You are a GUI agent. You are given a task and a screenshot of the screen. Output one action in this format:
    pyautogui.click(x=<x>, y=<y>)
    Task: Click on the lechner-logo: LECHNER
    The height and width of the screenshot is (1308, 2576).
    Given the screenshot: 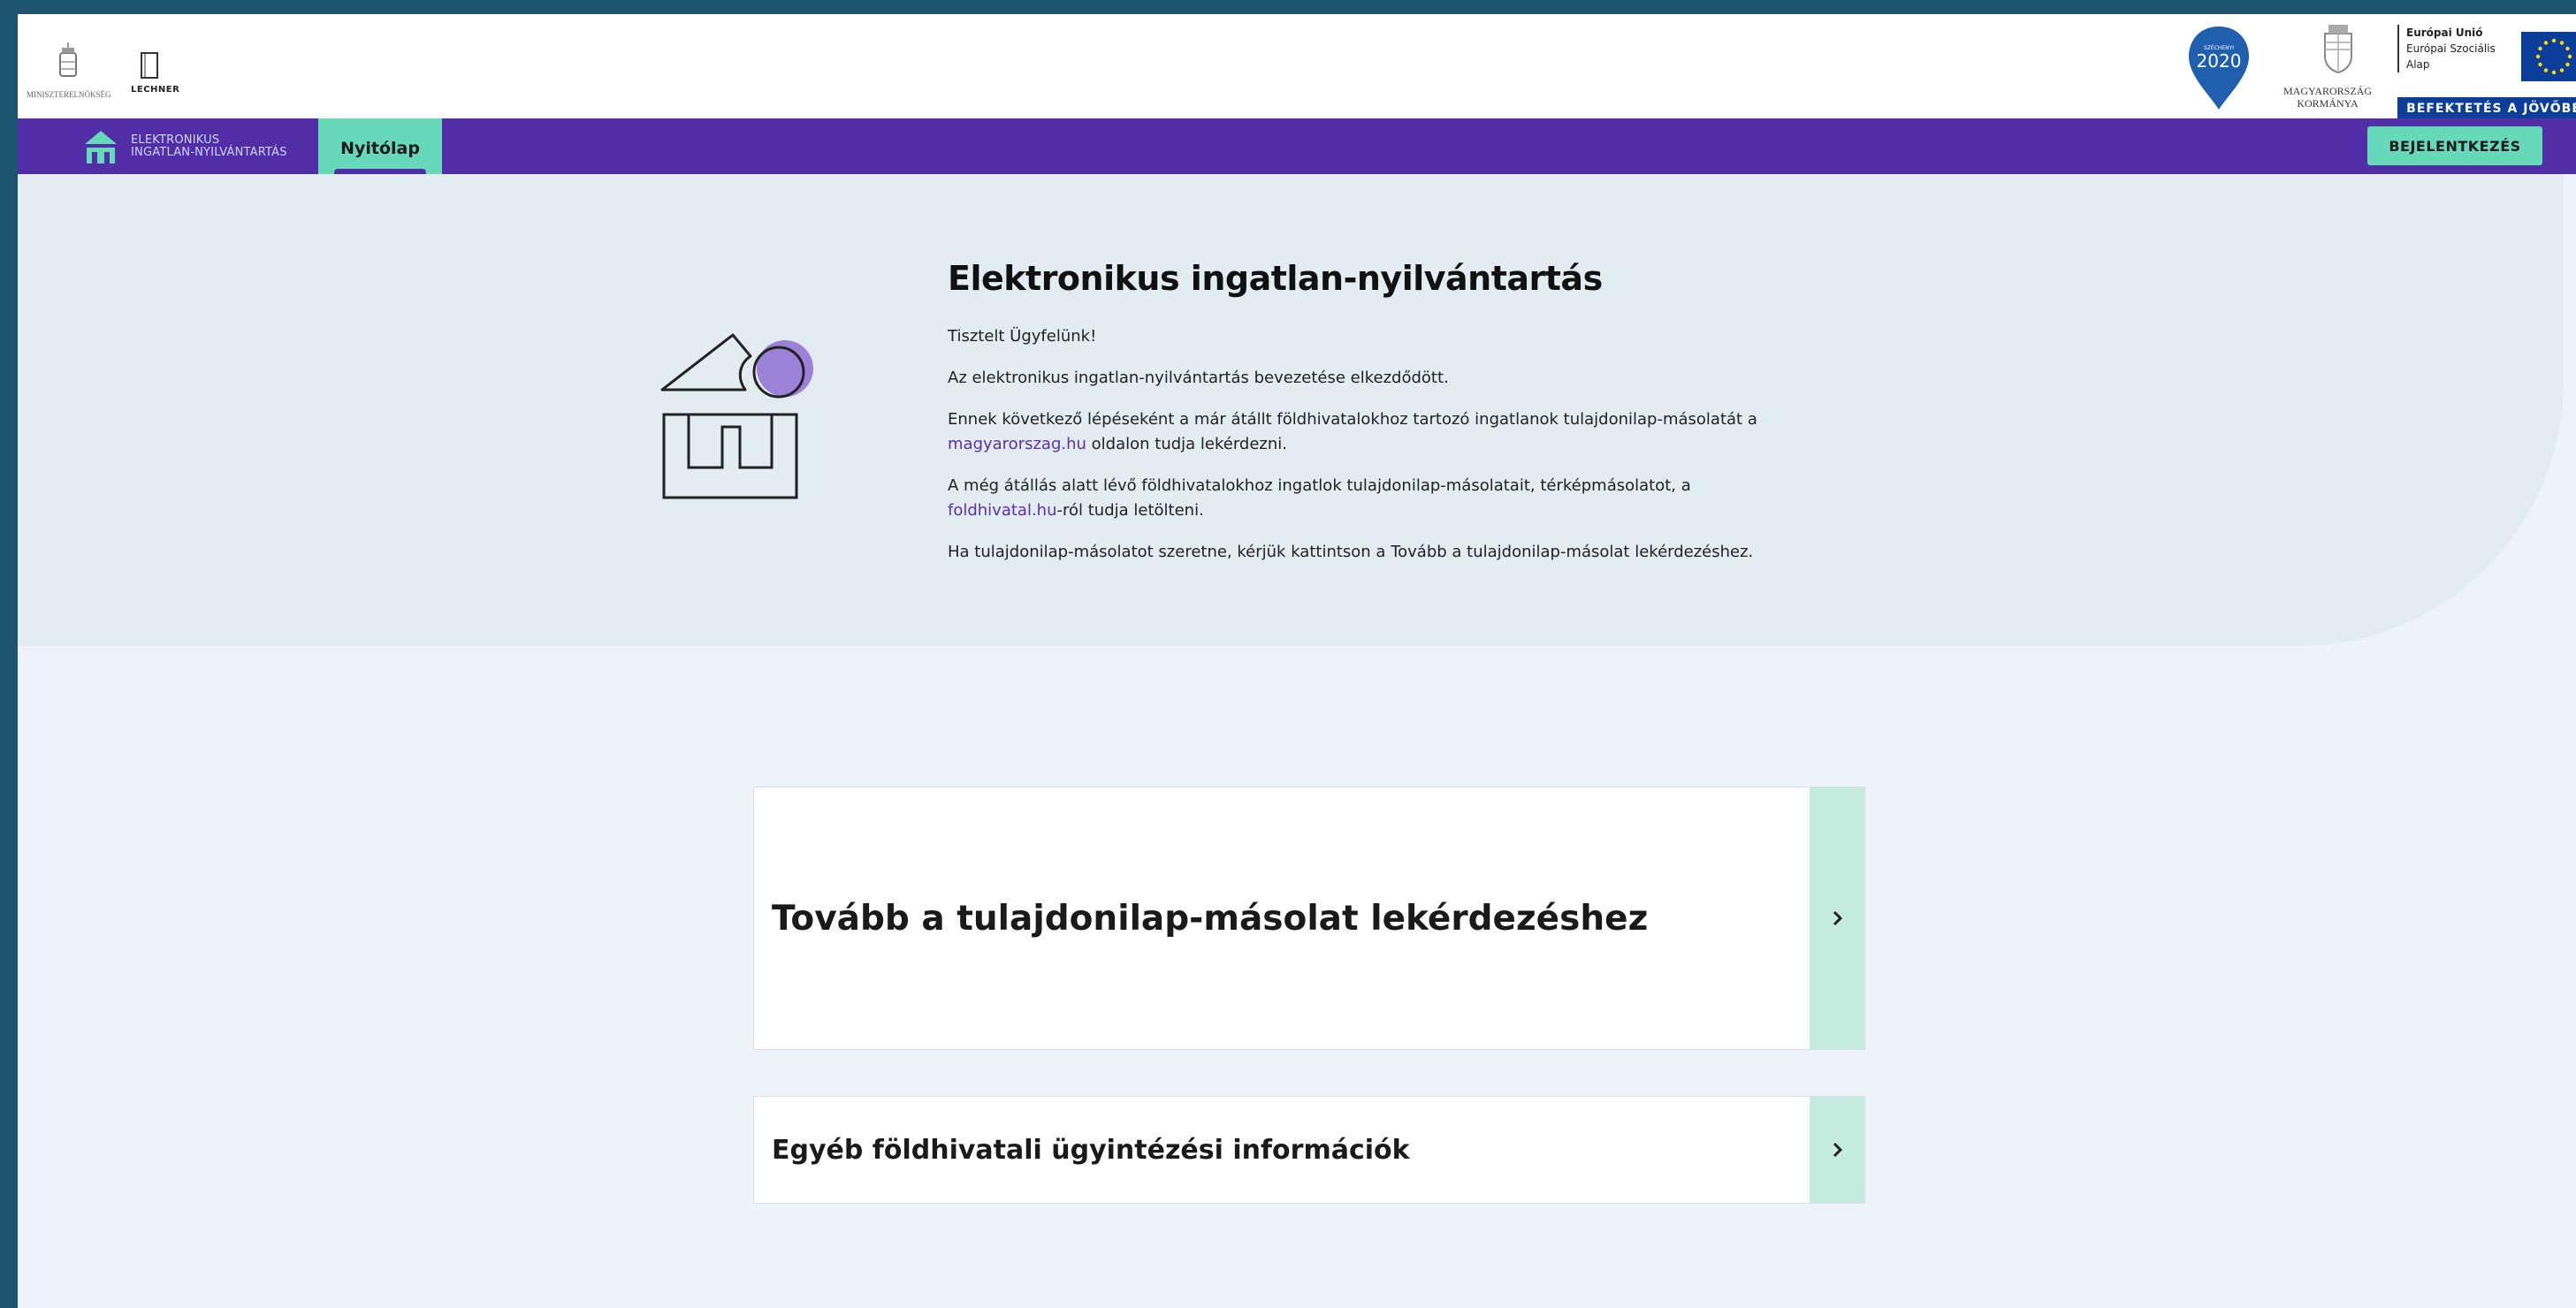 What is the action you would take?
    pyautogui.click(x=146, y=69)
    